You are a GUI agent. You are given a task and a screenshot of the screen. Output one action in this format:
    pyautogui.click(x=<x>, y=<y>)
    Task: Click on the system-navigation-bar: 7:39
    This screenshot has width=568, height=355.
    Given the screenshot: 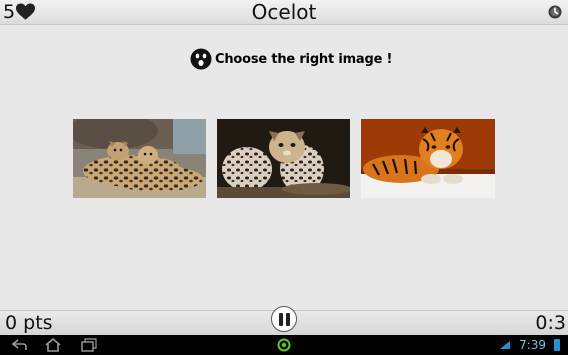 What is the action you would take?
    pyautogui.click(x=284, y=345)
    